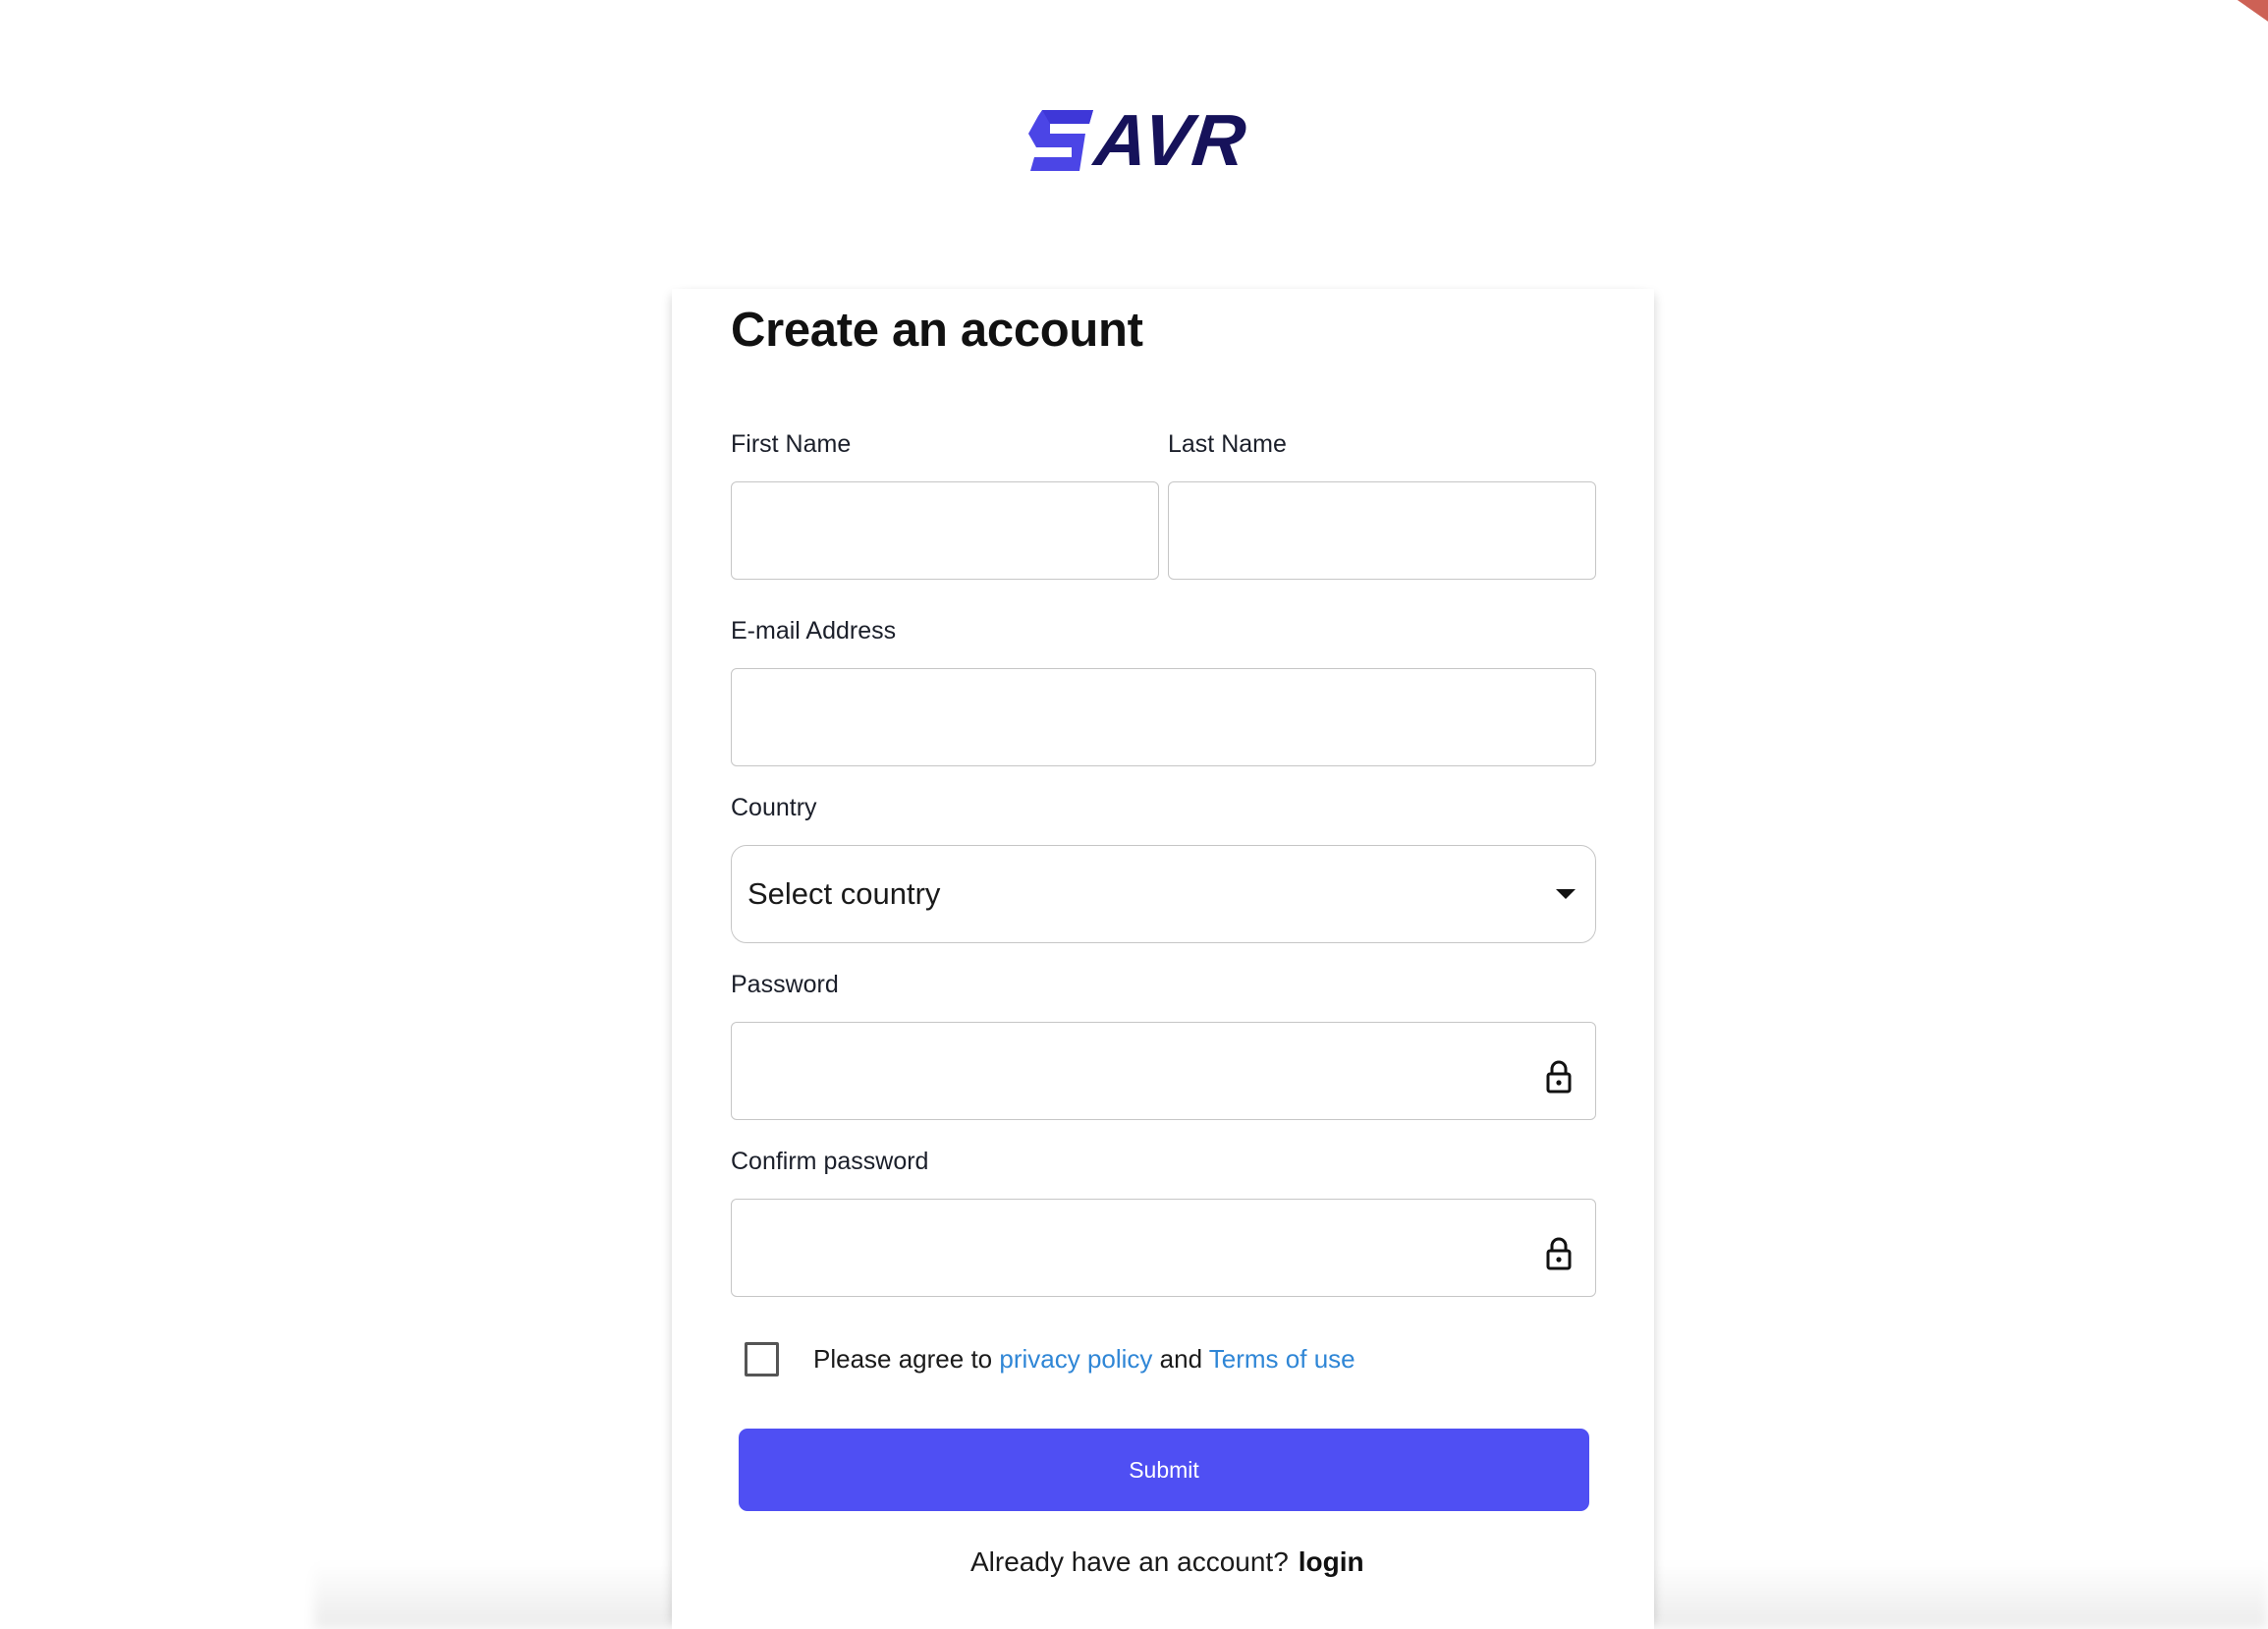 This screenshot has width=2268, height=1629. What do you see at coordinates (844, 893) in the screenshot?
I see `country-select-value: Select country` at bounding box center [844, 893].